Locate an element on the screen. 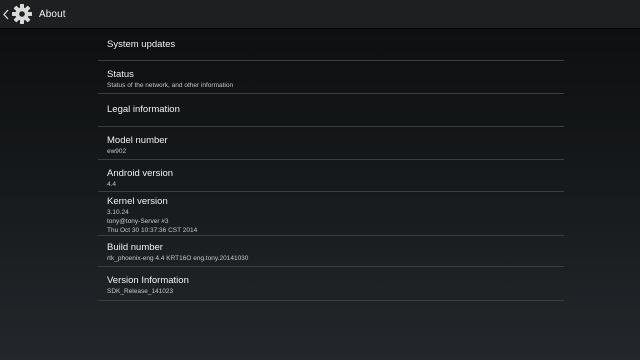  item-title: System updates is located at coordinates (141, 44).